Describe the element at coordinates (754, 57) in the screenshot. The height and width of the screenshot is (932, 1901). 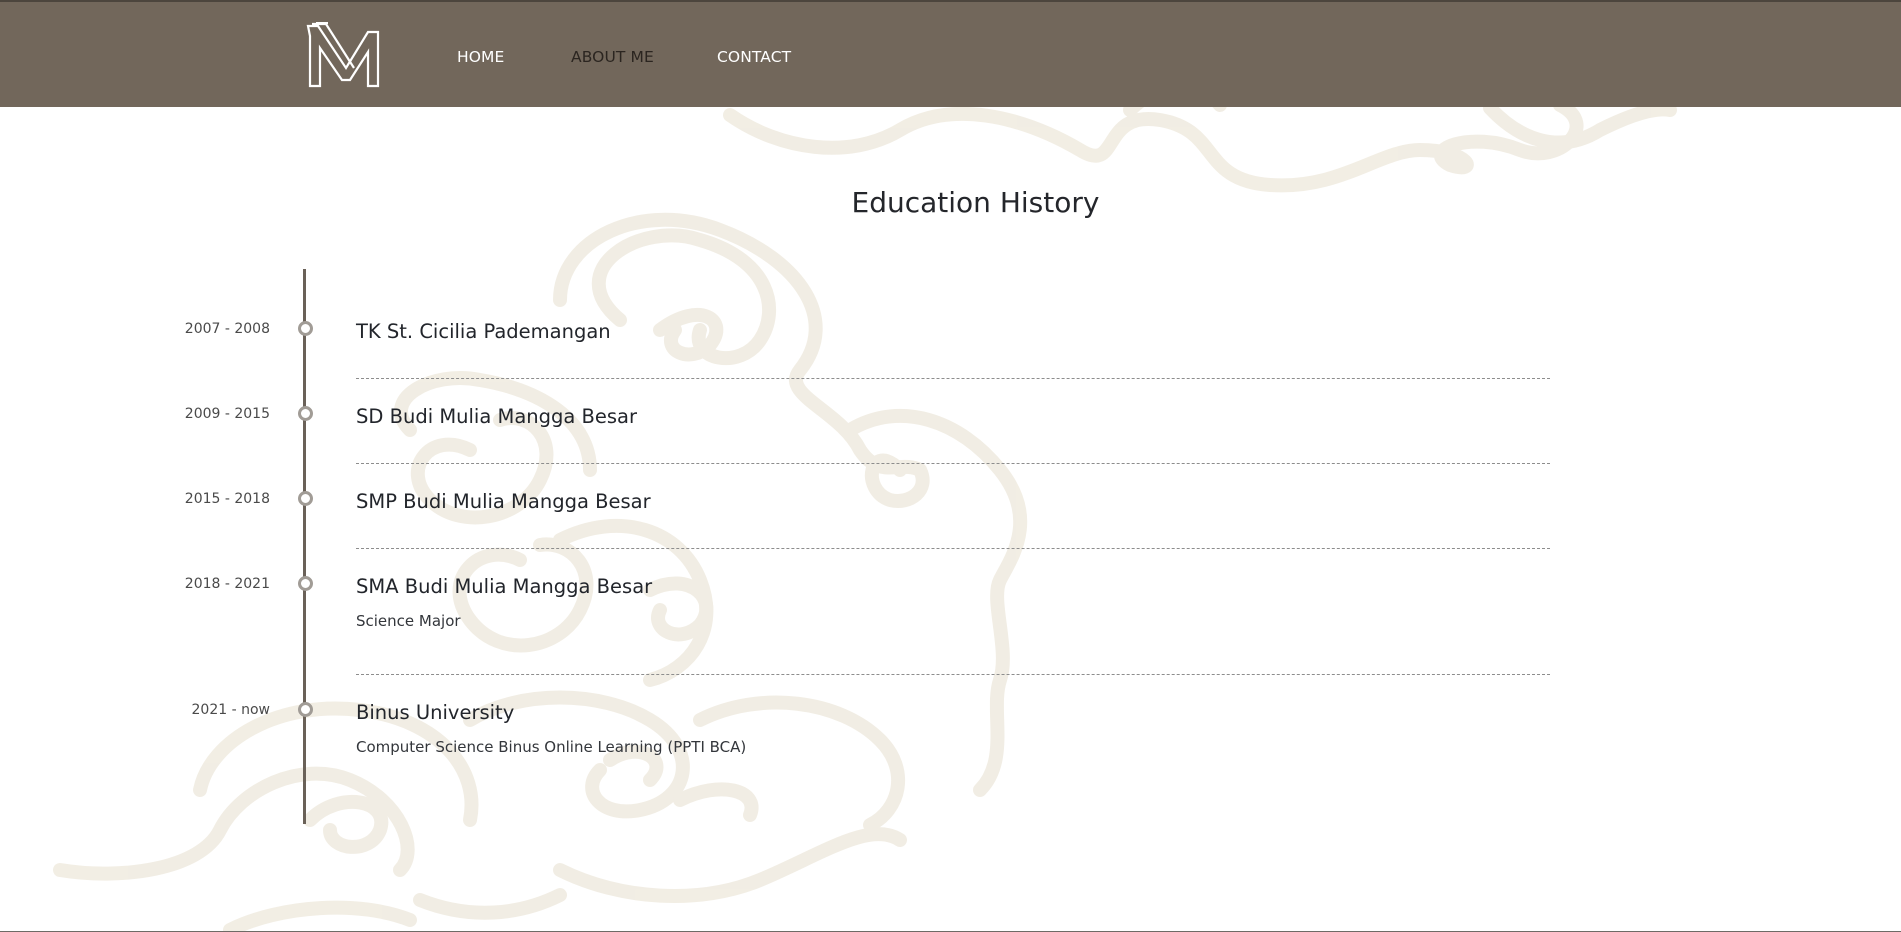
I see `nav-contact-link: CONTACT` at that location.